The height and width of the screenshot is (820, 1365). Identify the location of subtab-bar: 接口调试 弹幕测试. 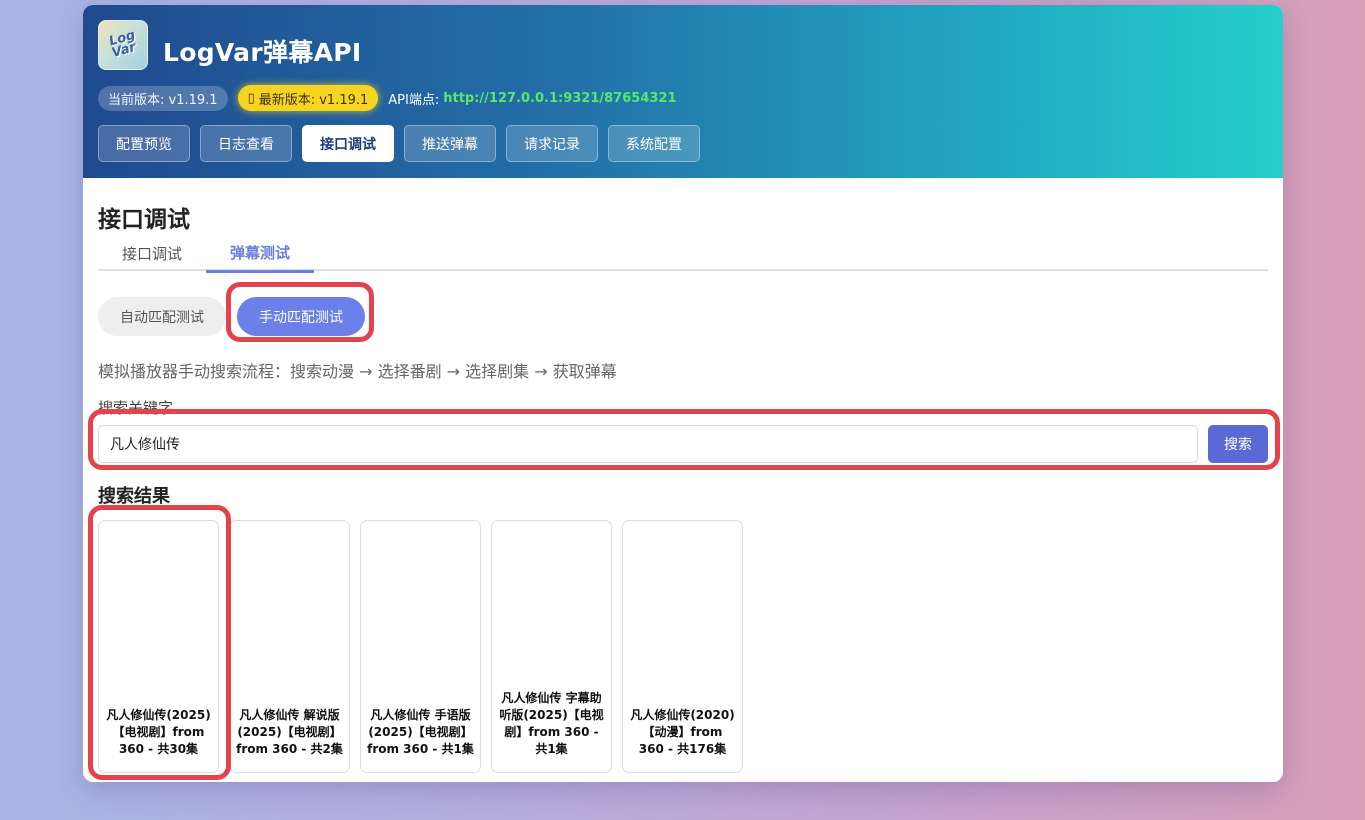
(683, 254).